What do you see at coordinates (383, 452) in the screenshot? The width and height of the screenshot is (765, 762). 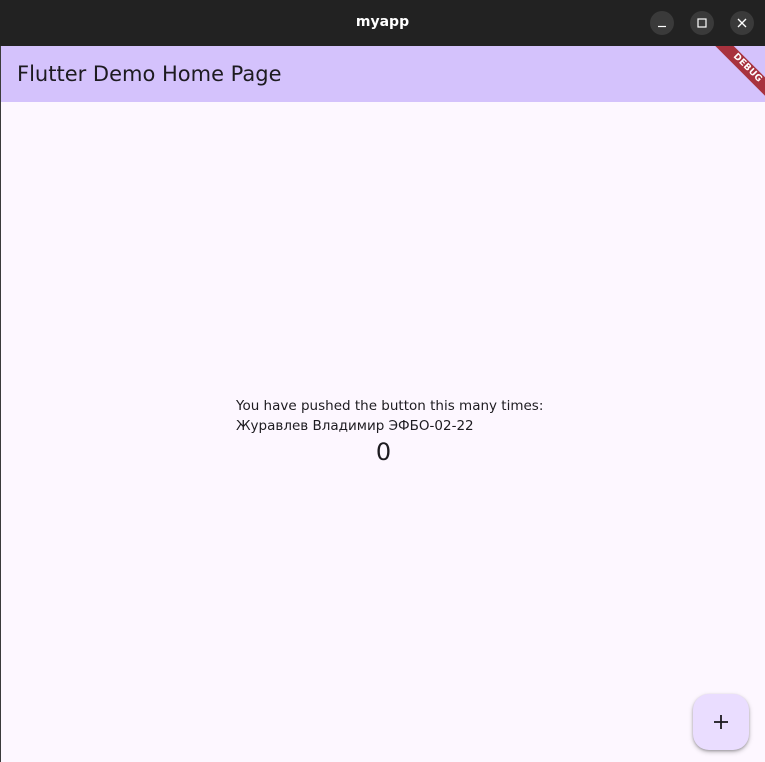 I see `counter-value: 0` at bounding box center [383, 452].